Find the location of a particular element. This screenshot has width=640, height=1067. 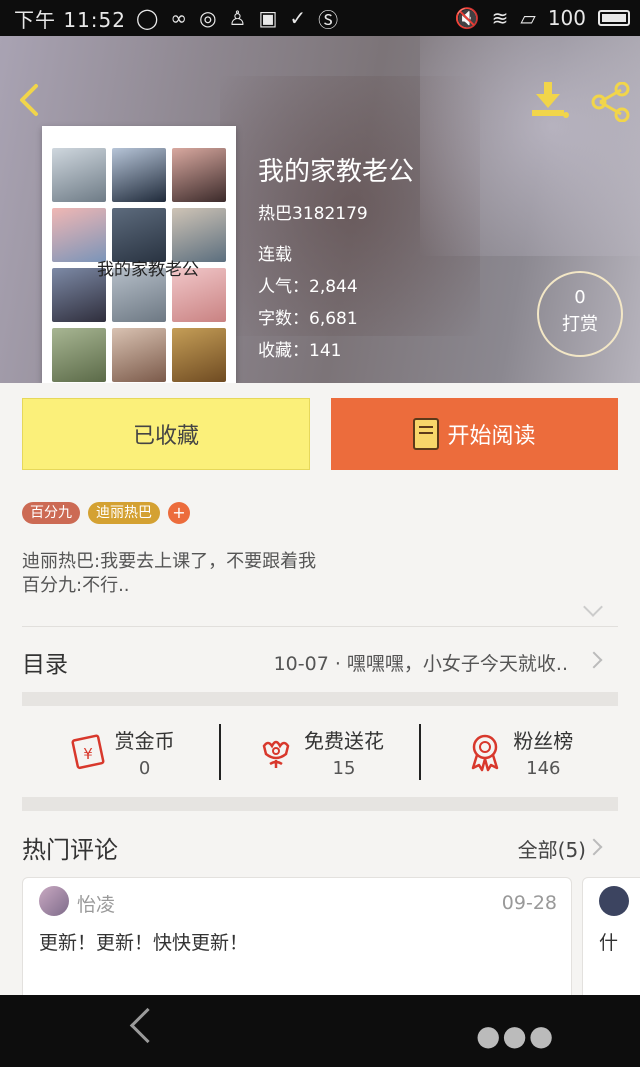

reward-label: 打赏 is located at coordinates (580, 324).